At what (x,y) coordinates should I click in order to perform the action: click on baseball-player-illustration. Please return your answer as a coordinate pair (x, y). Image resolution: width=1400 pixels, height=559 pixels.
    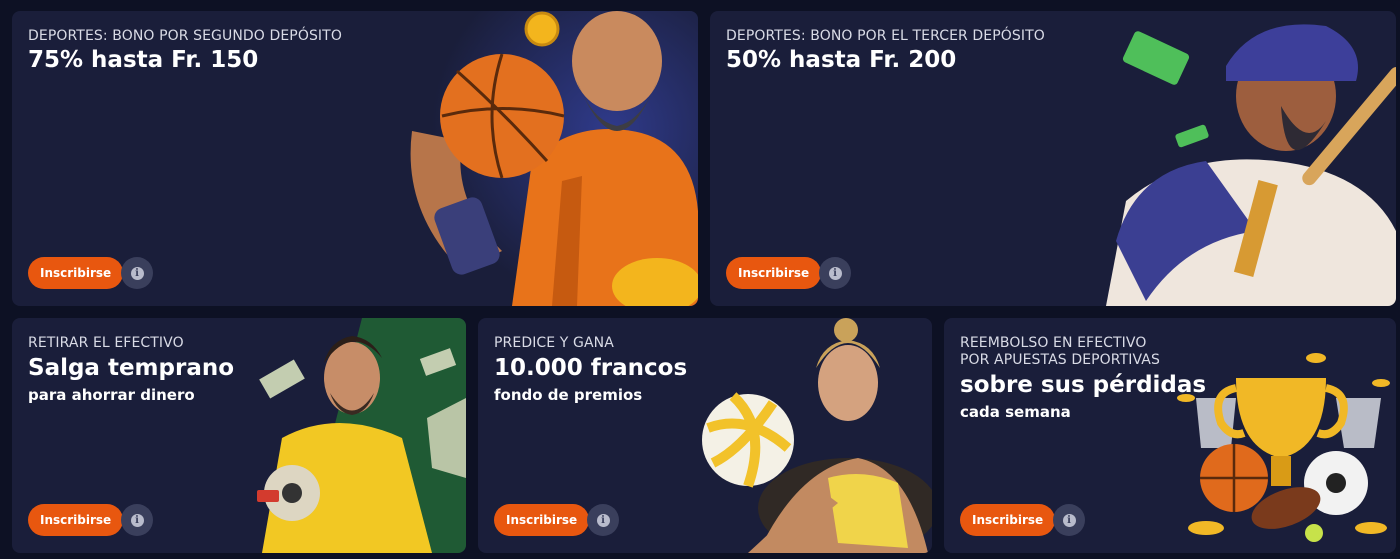
    Looking at the image, I should click on (1251, 165).